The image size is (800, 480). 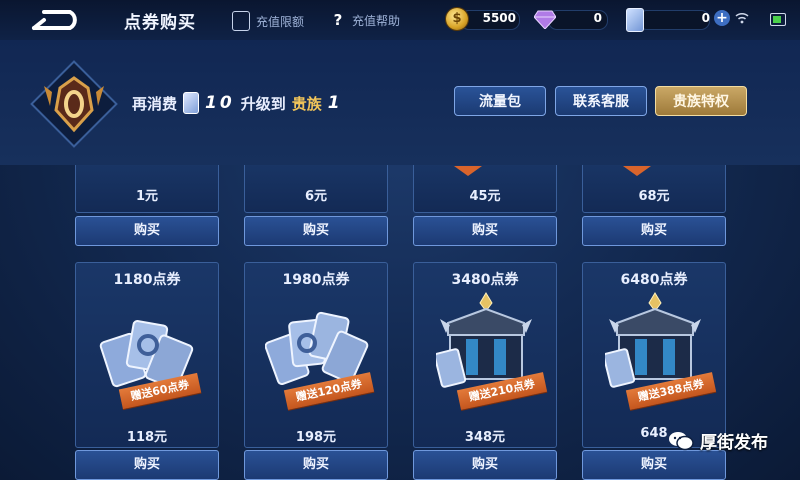 I want to click on coin-value: 5500, so click(x=499, y=18).